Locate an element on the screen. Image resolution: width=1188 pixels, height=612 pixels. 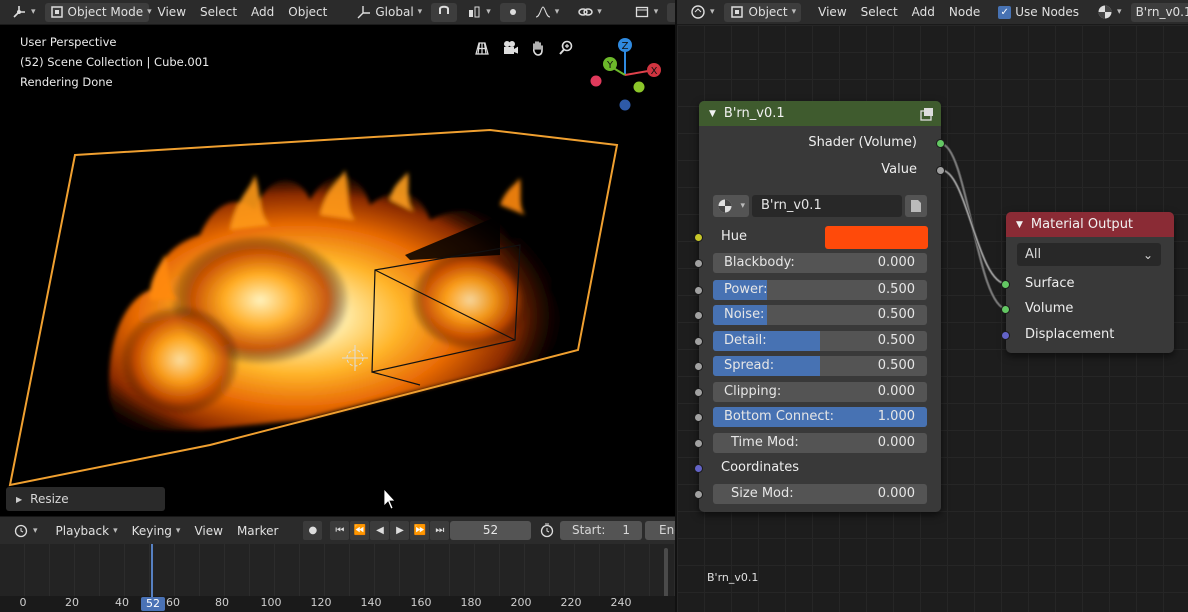
playback-label: Playback is located at coordinates (82, 530).